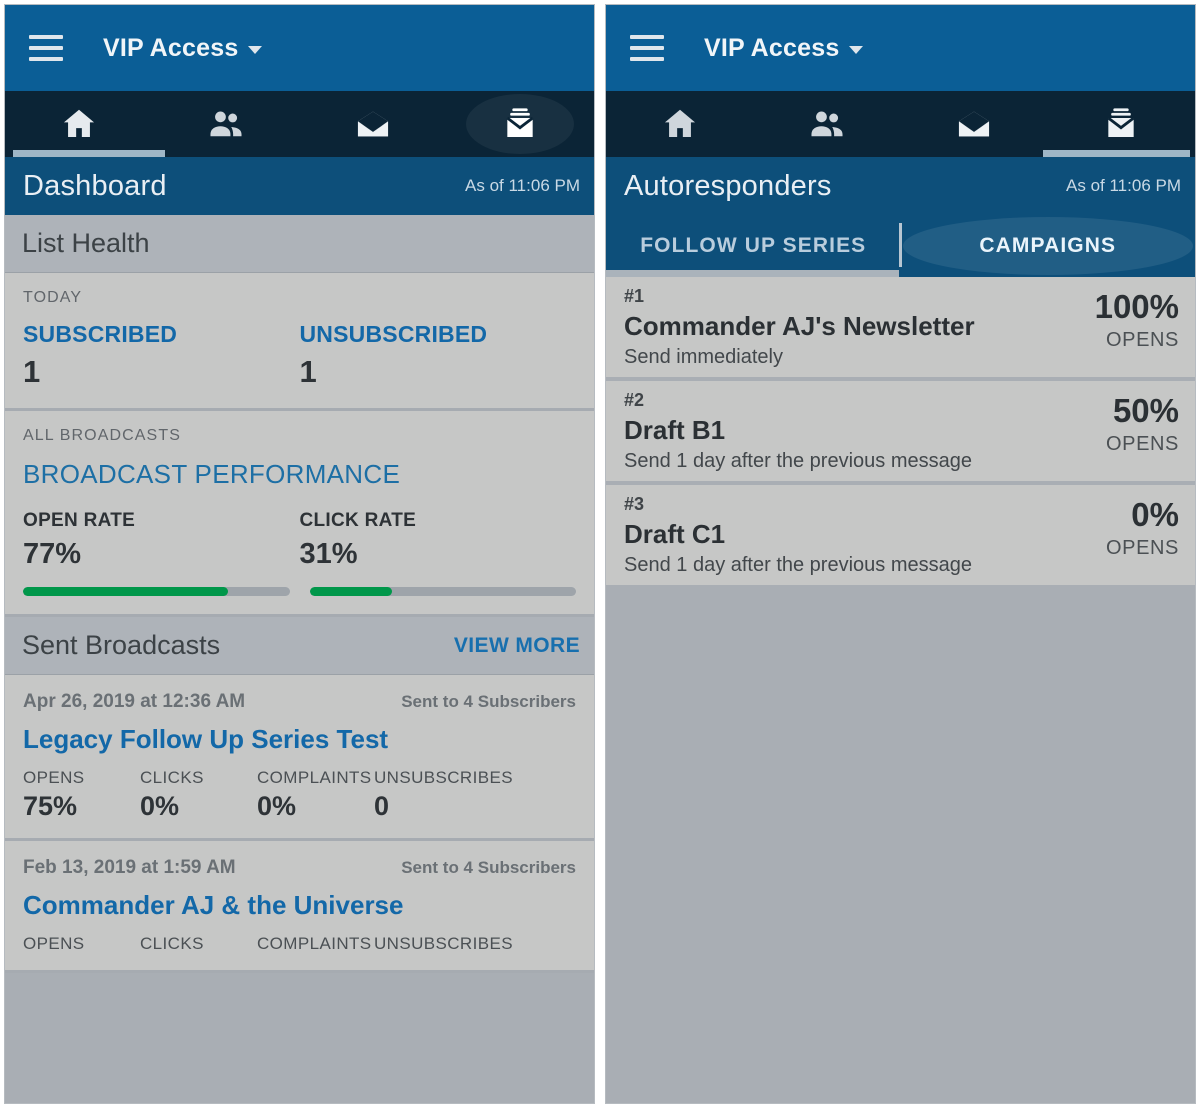  I want to click on stat-unsubscribed: UNSUBSCRIBED 1, so click(438, 355).